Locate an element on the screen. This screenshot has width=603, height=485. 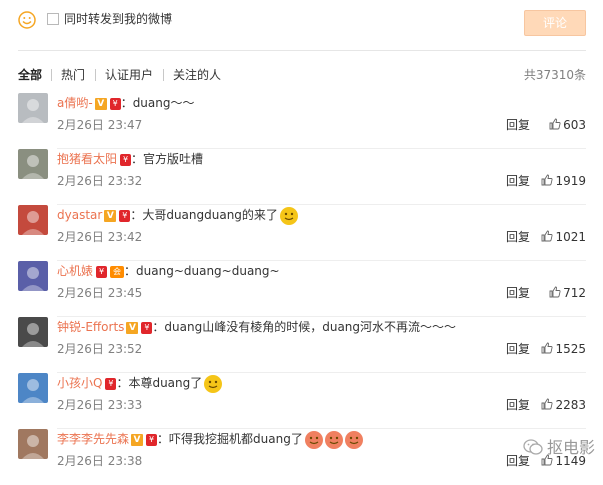
comment-composer: 同时转发到我的微博 评论 is located at coordinates (301, 25).